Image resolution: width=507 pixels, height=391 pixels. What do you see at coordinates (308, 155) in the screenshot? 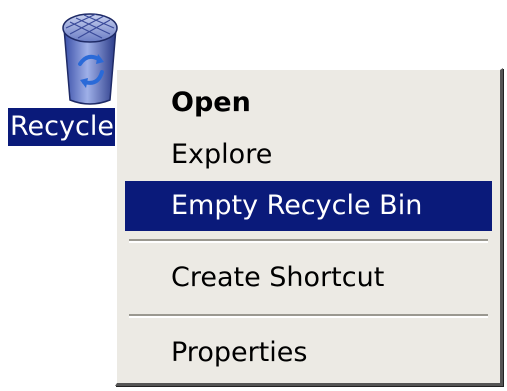
I see `menu-item-explore: Explore` at bounding box center [308, 155].